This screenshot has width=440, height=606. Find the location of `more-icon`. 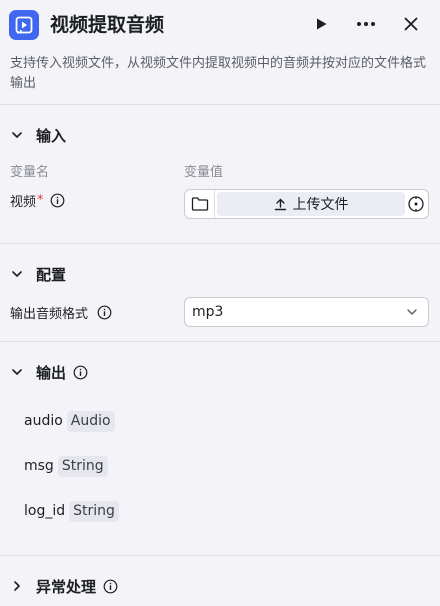

more-icon is located at coordinates (366, 24).